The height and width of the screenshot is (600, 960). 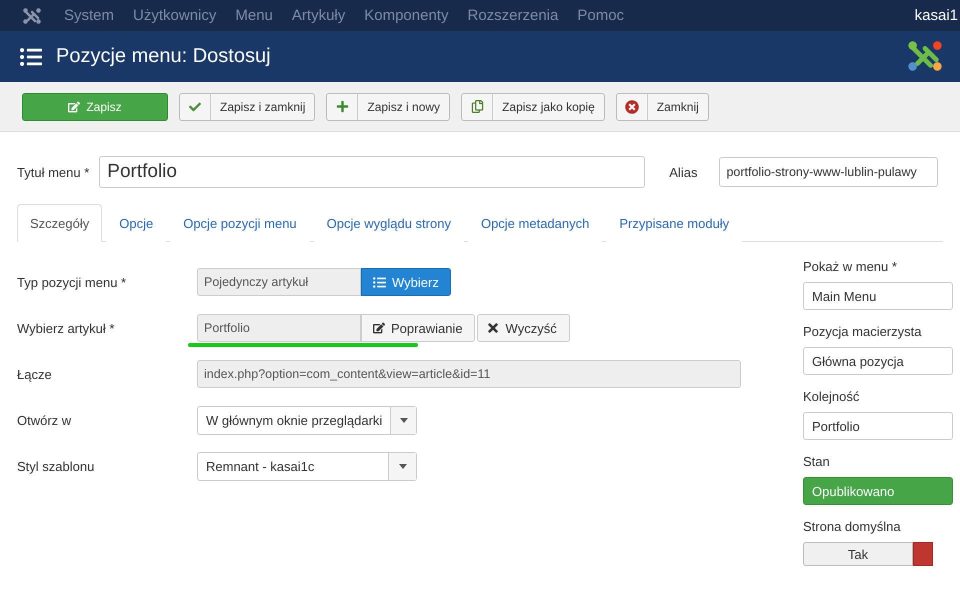 What do you see at coordinates (247, 106) in the screenshot?
I see `toolbar-button: Zapisz i zamknij` at bounding box center [247, 106].